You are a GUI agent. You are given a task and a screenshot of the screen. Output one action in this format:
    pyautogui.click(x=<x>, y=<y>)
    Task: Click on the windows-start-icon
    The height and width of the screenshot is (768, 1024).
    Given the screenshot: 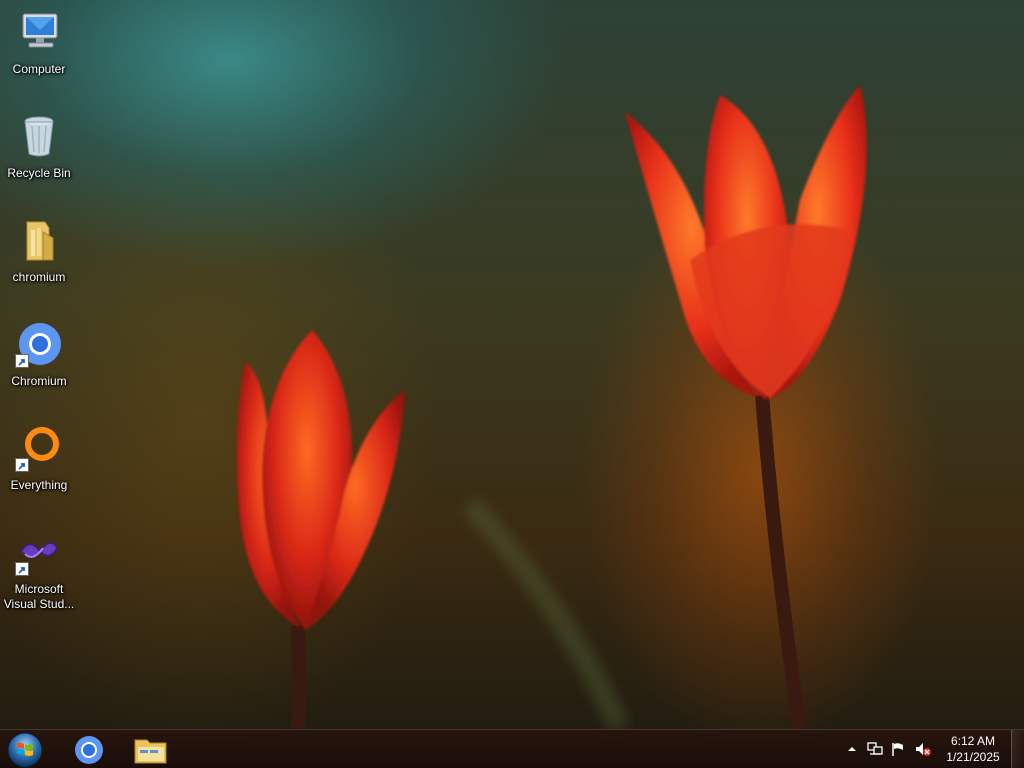 What is the action you would take?
    pyautogui.click(x=25, y=750)
    